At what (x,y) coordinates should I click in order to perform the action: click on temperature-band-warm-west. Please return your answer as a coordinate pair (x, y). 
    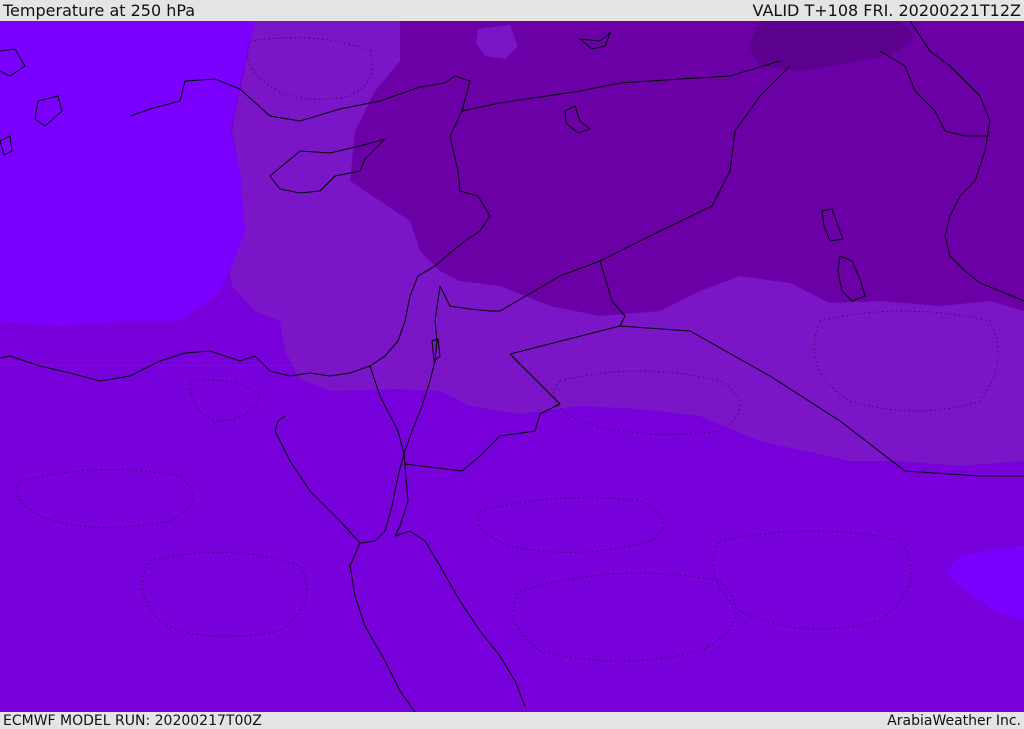
    Looking at the image, I should click on (127, 173).